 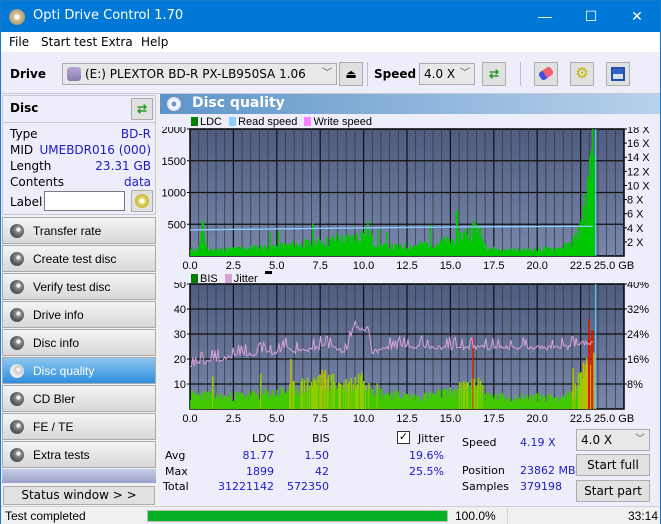 I want to click on y2-tick-label: 14 X, so click(x=638, y=158).